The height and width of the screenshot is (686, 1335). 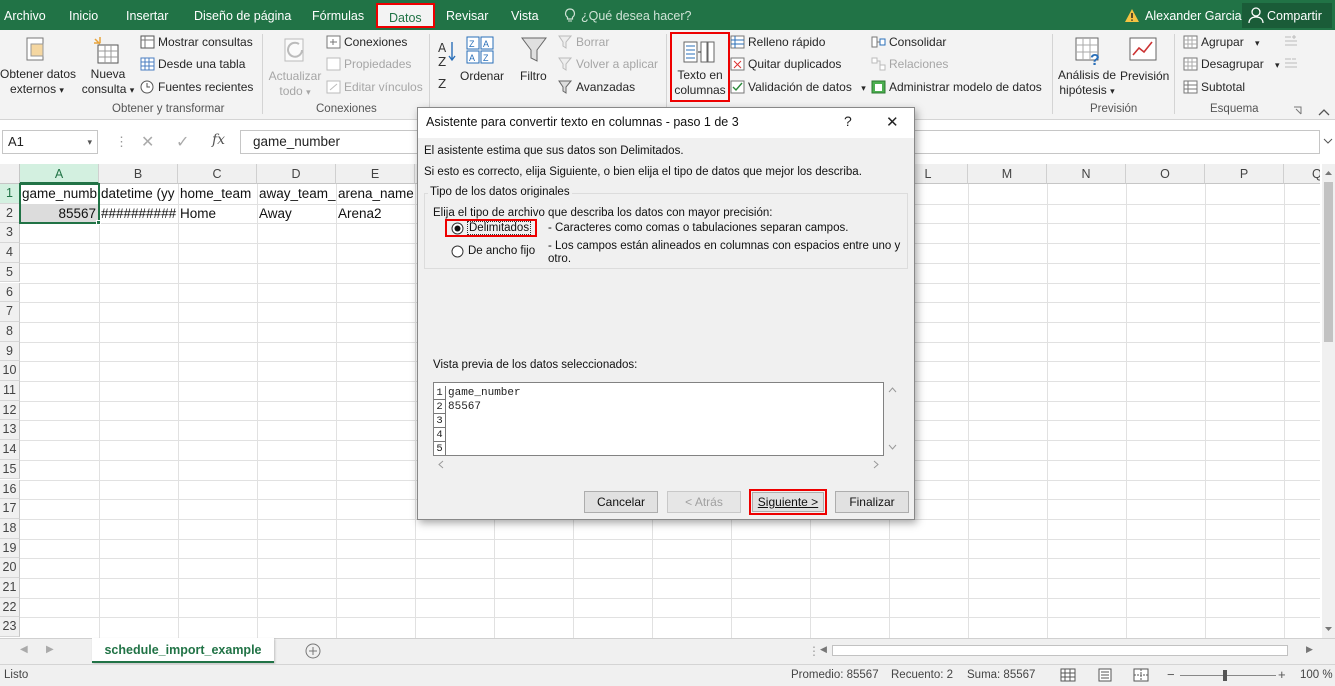 I want to click on data-preview-pane: 1 2 3 4 5 game_number 85567, so click(x=658, y=419).